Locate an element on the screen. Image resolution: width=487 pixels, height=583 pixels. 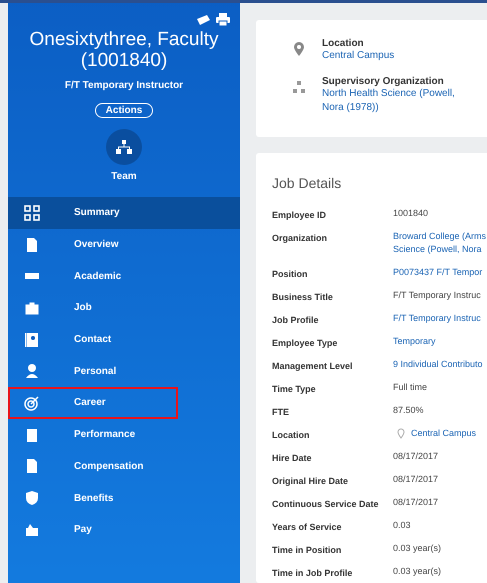
nav-item: Academic is located at coordinates (124, 276).